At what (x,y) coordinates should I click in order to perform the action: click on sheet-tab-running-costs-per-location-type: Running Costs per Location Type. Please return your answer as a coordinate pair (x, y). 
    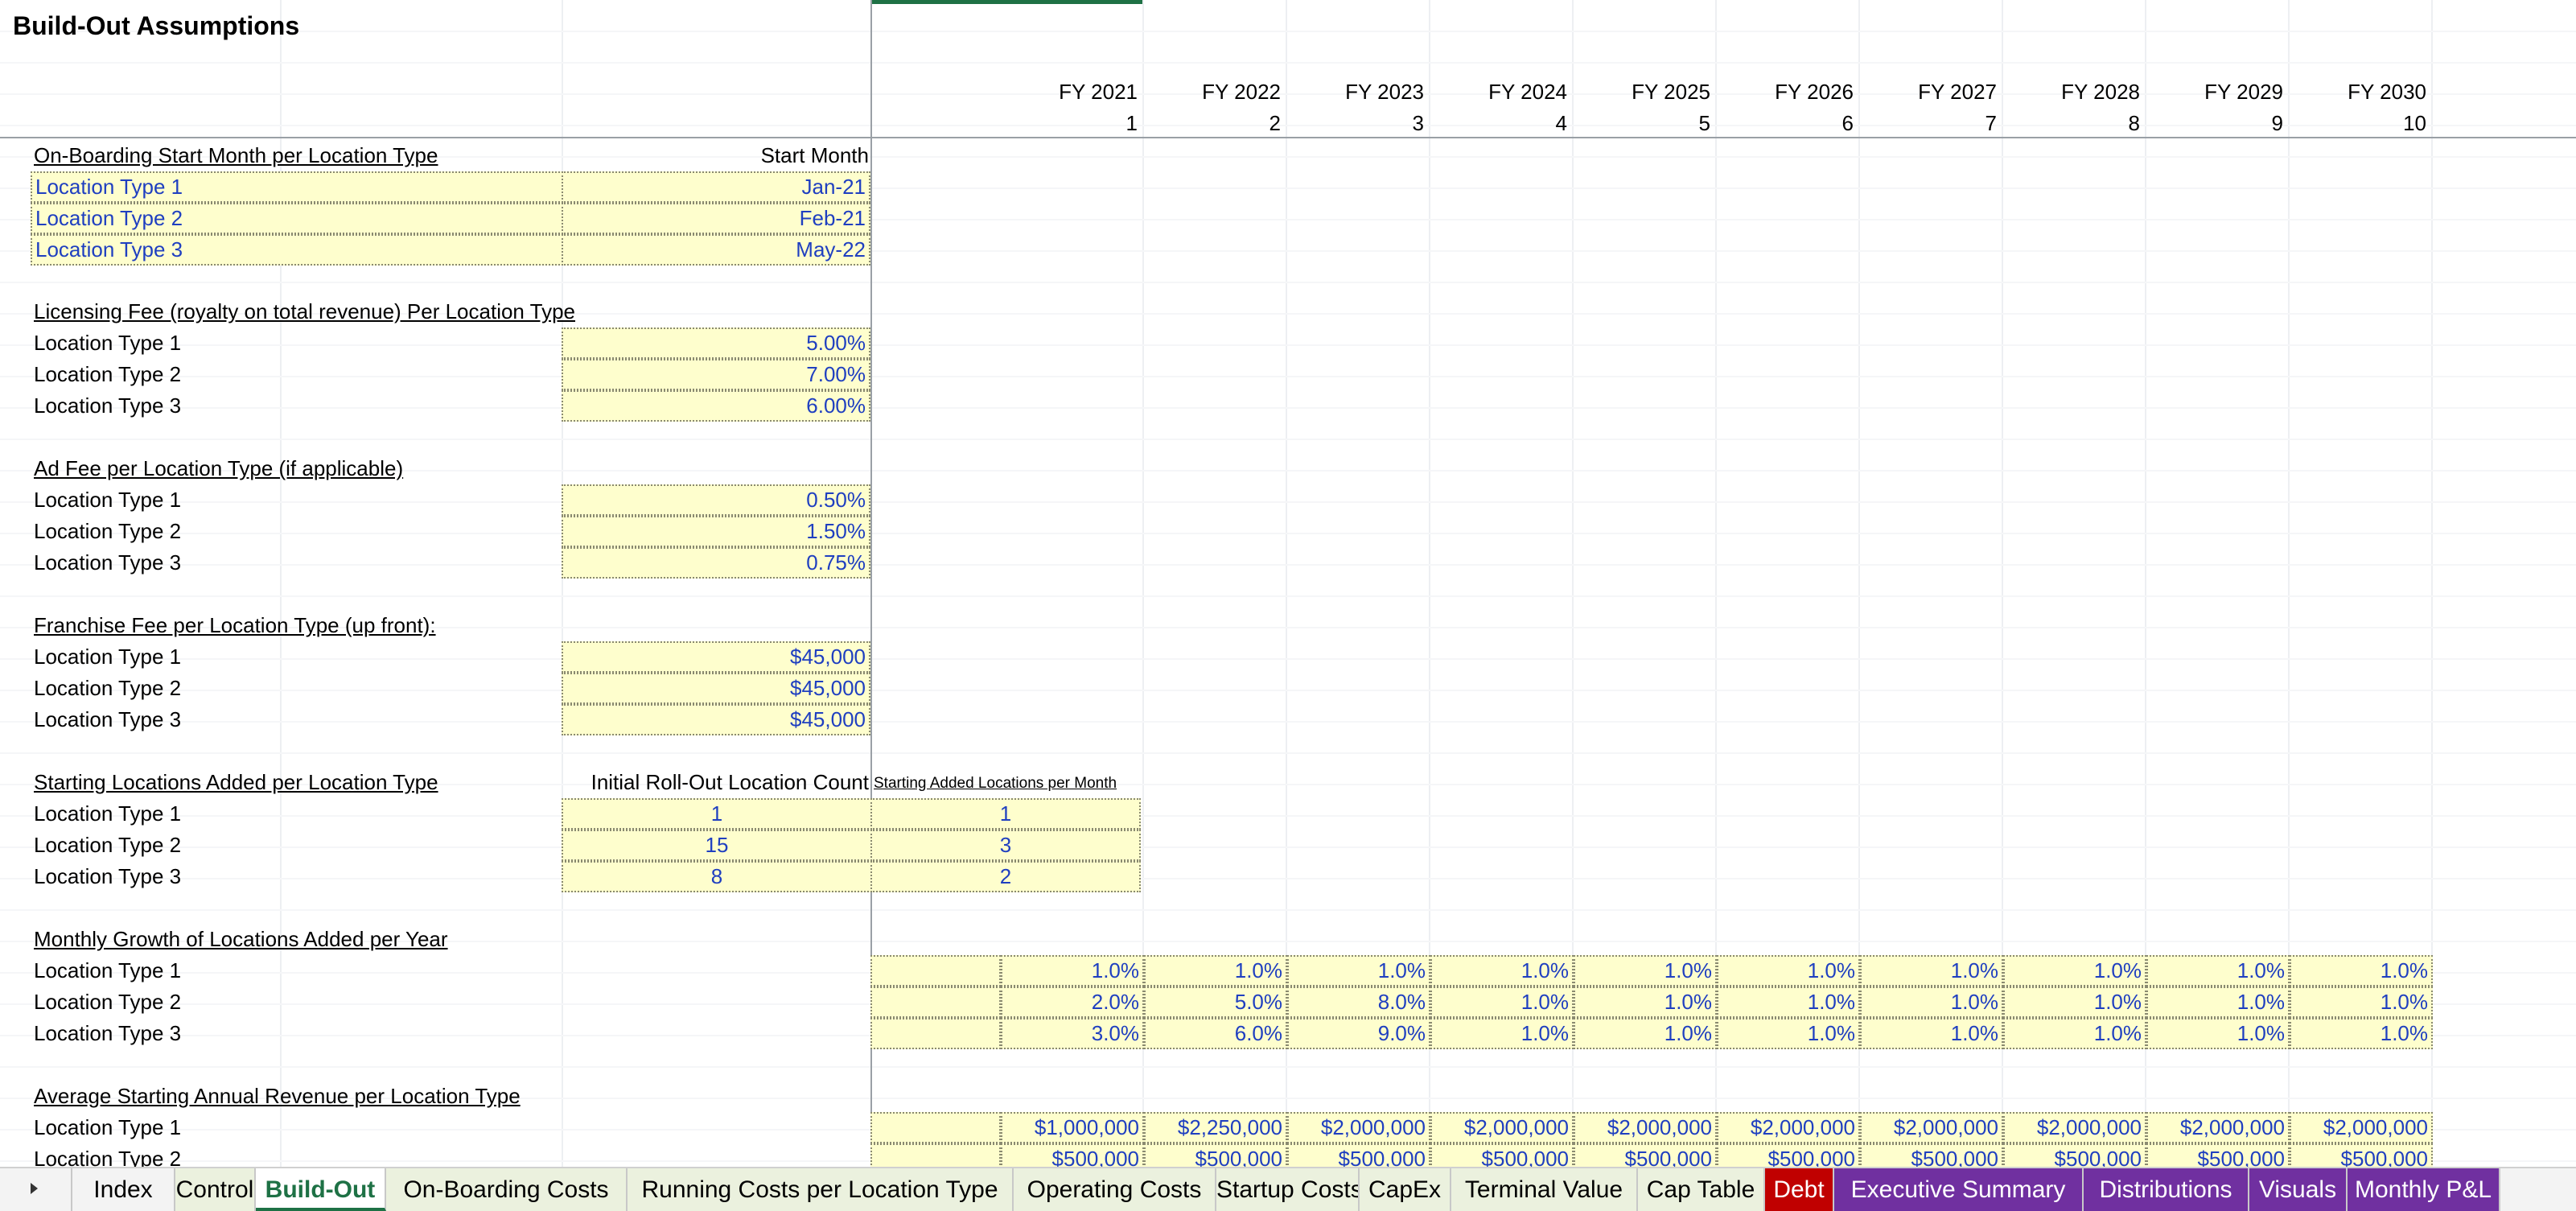
    Looking at the image, I should click on (821, 1189).